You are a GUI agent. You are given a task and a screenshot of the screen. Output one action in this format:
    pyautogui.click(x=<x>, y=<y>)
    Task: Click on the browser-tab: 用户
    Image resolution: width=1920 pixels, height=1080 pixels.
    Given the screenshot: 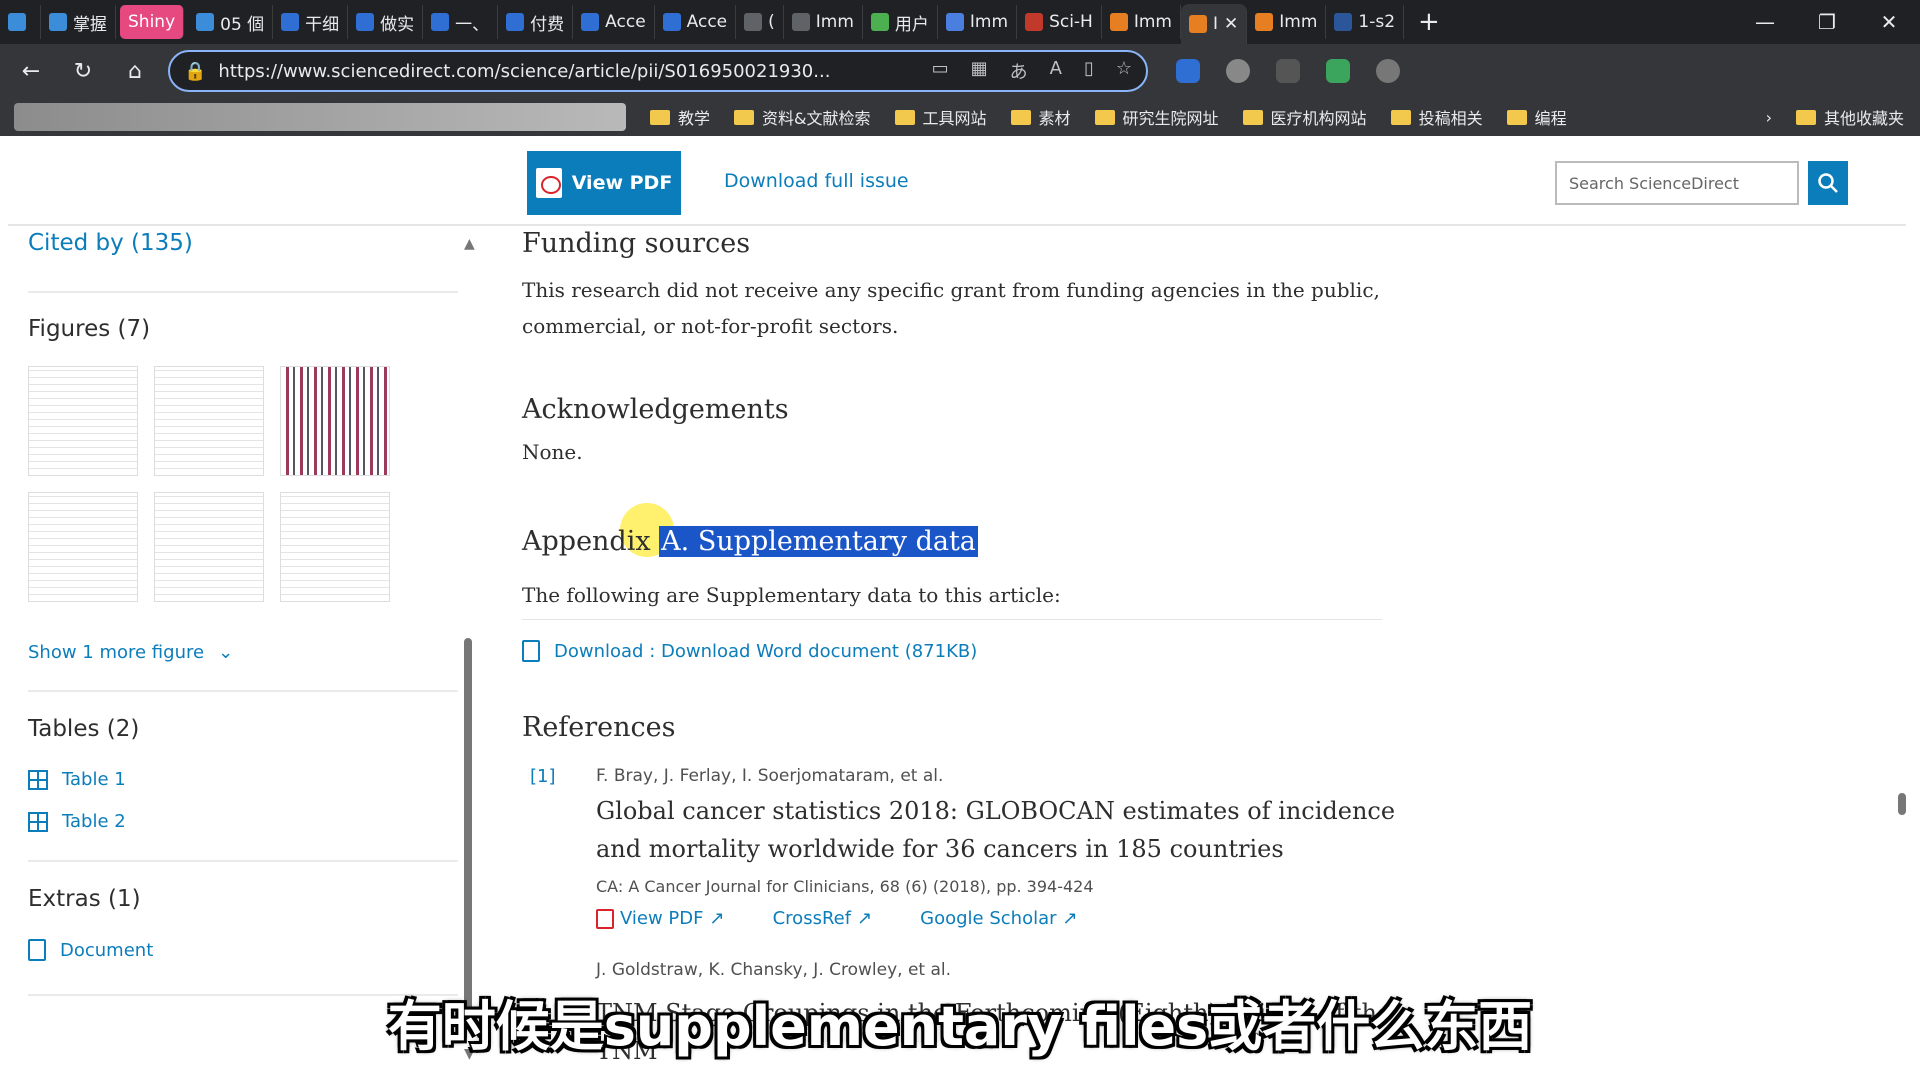 What is the action you would take?
    pyautogui.click(x=900, y=22)
    